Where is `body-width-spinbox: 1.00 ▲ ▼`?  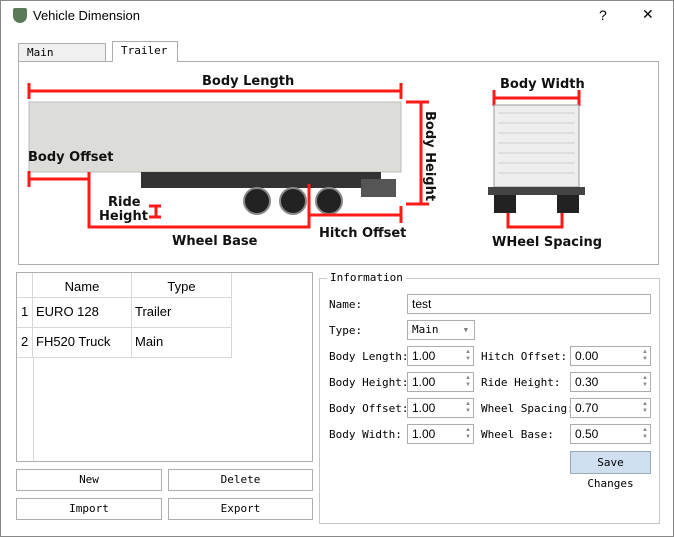 body-width-spinbox: 1.00 ▲ ▼ is located at coordinates (440, 434).